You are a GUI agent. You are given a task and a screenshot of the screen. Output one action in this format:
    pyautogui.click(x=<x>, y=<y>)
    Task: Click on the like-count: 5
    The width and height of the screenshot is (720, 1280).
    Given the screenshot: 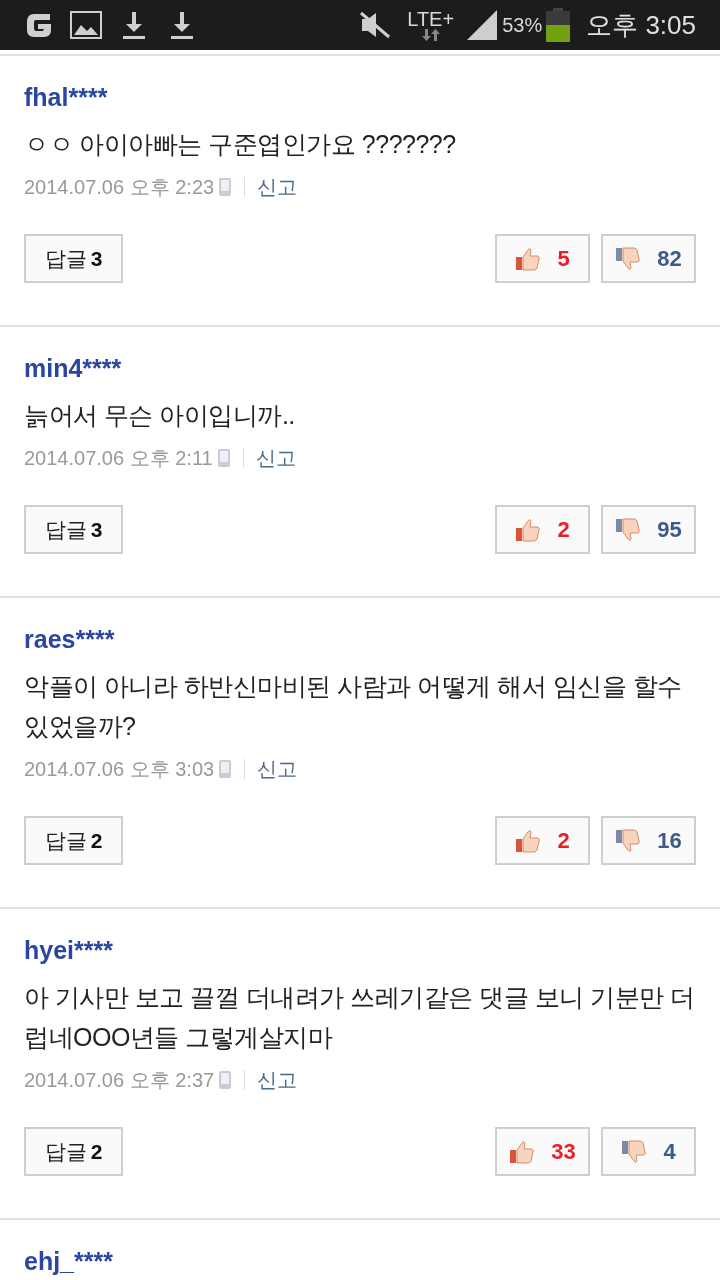 What is the action you would take?
    pyautogui.click(x=563, y=259)
    